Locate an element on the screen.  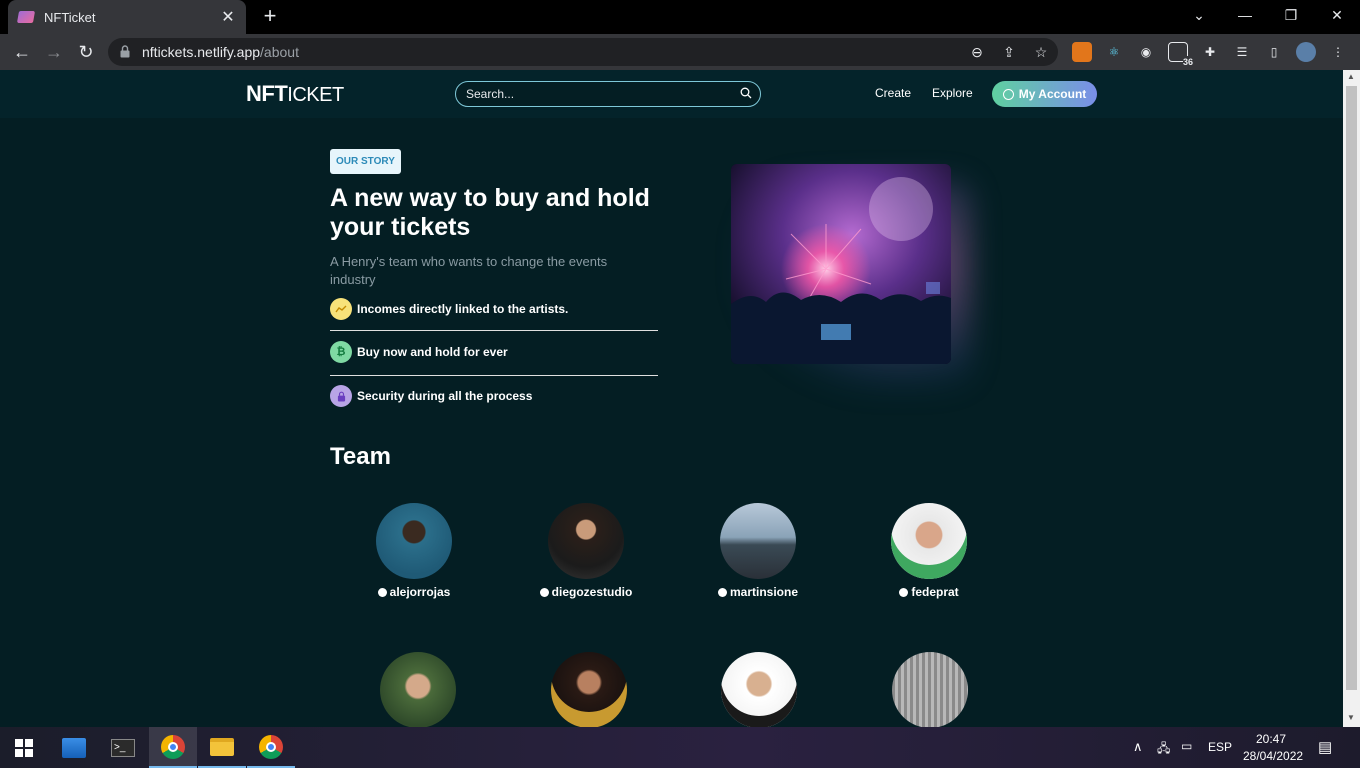
clock-date: 28/04/2022 is located at coordinates (1273, 756).